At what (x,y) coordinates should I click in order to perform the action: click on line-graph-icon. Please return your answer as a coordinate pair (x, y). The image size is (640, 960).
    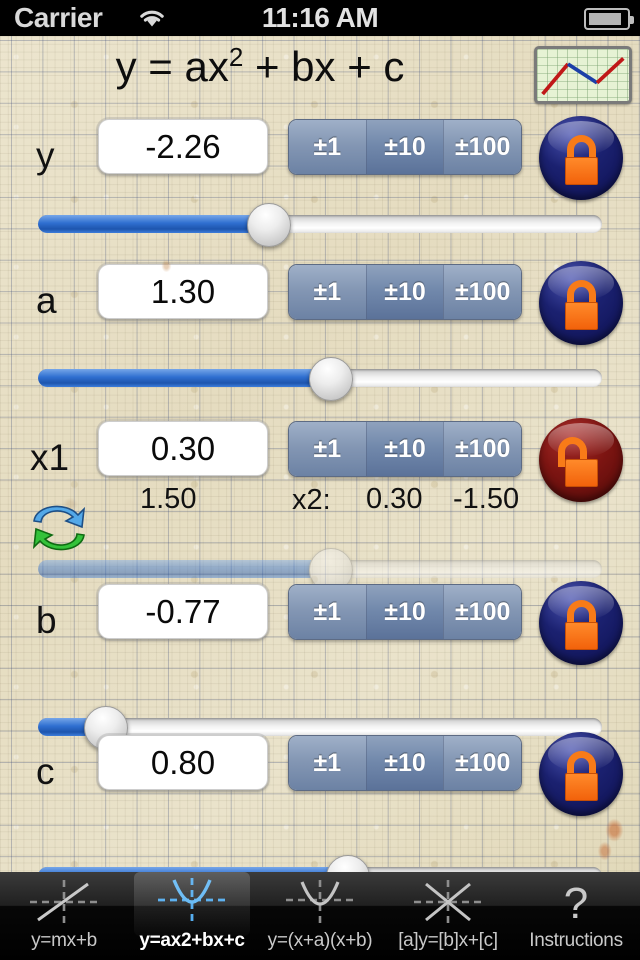
    Looking at the image, I should click on (64, 903).